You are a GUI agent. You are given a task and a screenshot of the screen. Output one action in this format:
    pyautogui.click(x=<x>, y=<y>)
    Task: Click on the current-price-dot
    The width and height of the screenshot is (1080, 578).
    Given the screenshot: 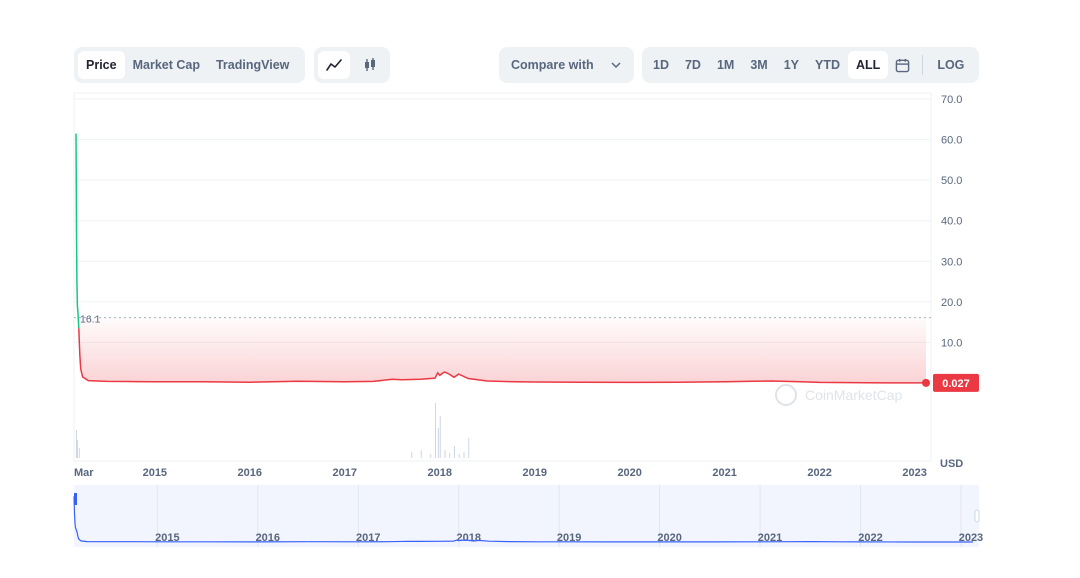 What is the action you would take?
    pyautogui.click(x=926, y=382)
    